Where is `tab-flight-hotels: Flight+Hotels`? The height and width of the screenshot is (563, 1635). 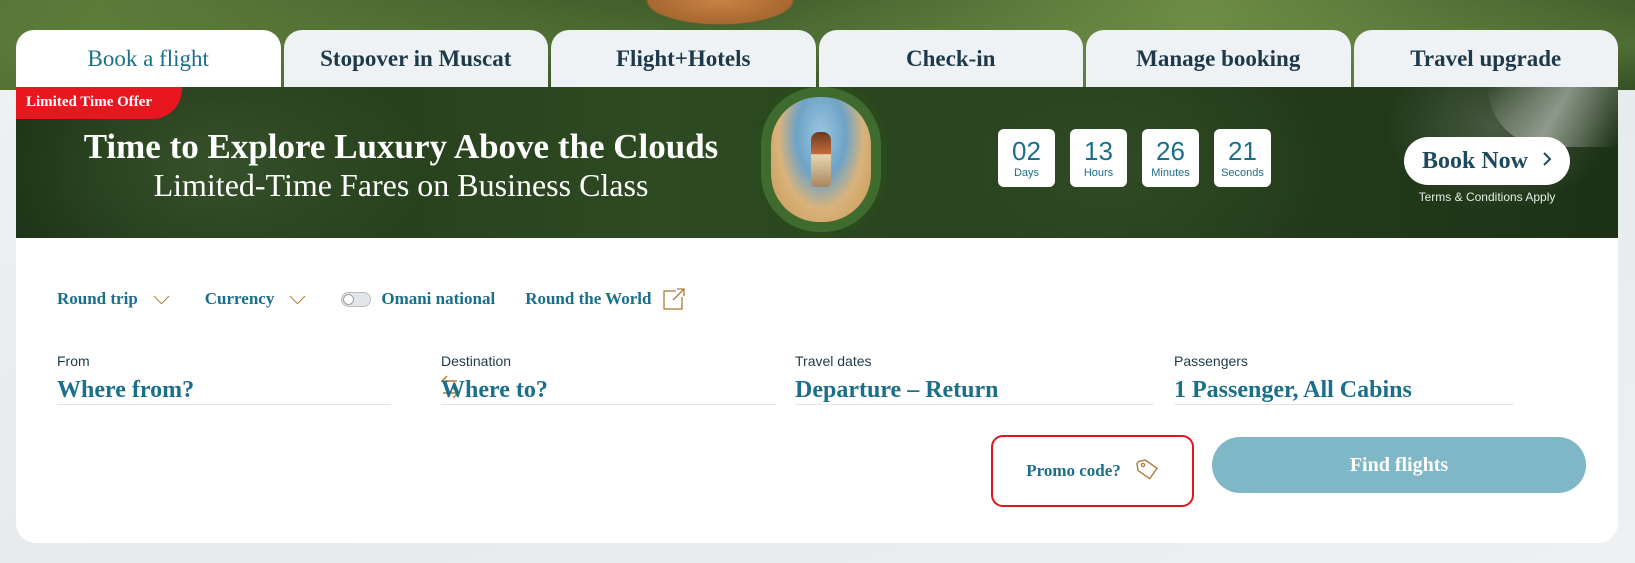 tab-flight-hotels: Flight+Hotels is located at coordinates (683, 58).